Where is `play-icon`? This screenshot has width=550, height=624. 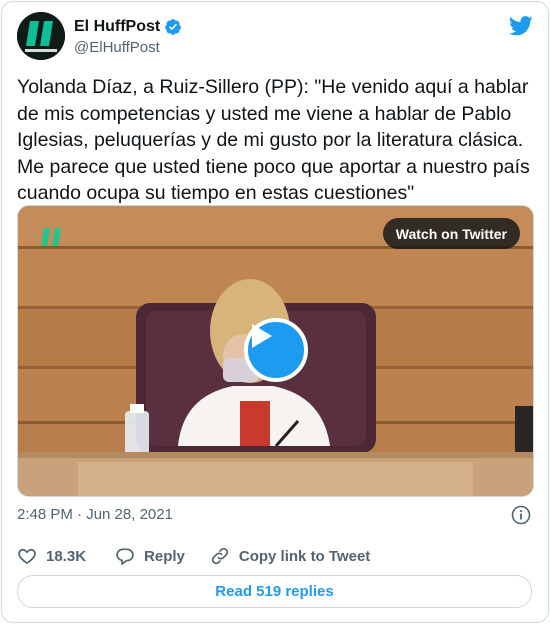 play-icon is located at coordinates (262, 336).